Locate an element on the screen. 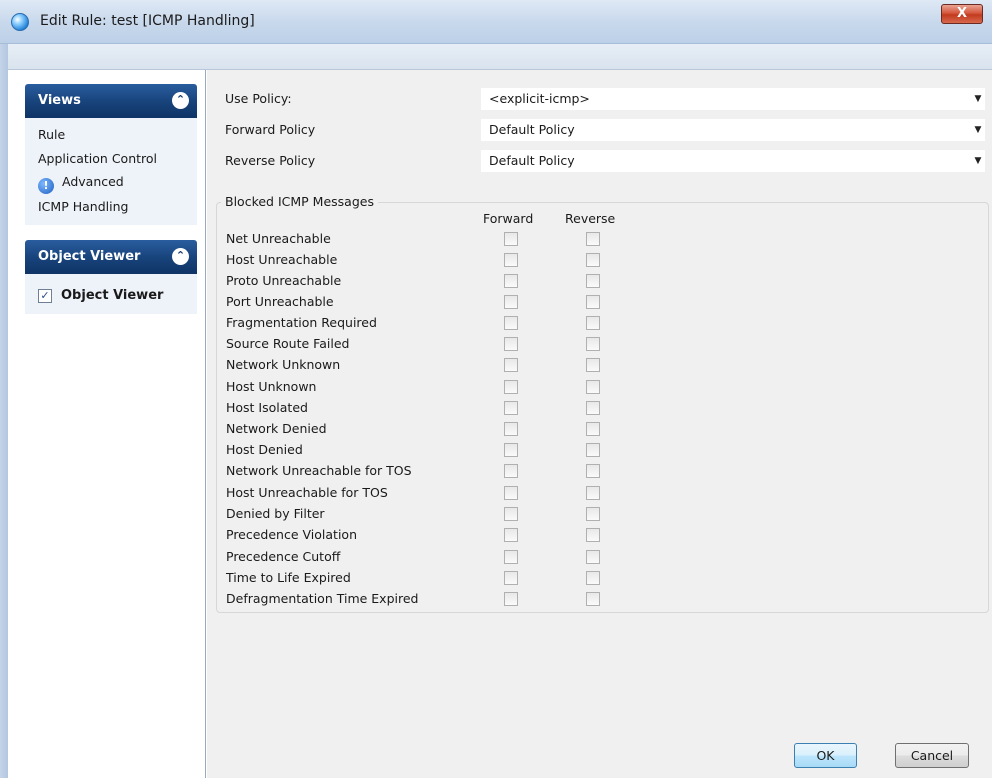 Image resolution: width=992 pixels, height=778 pixels. object-viewer-checkbox-label: Object Viewer is located at coordinates (112, 295).